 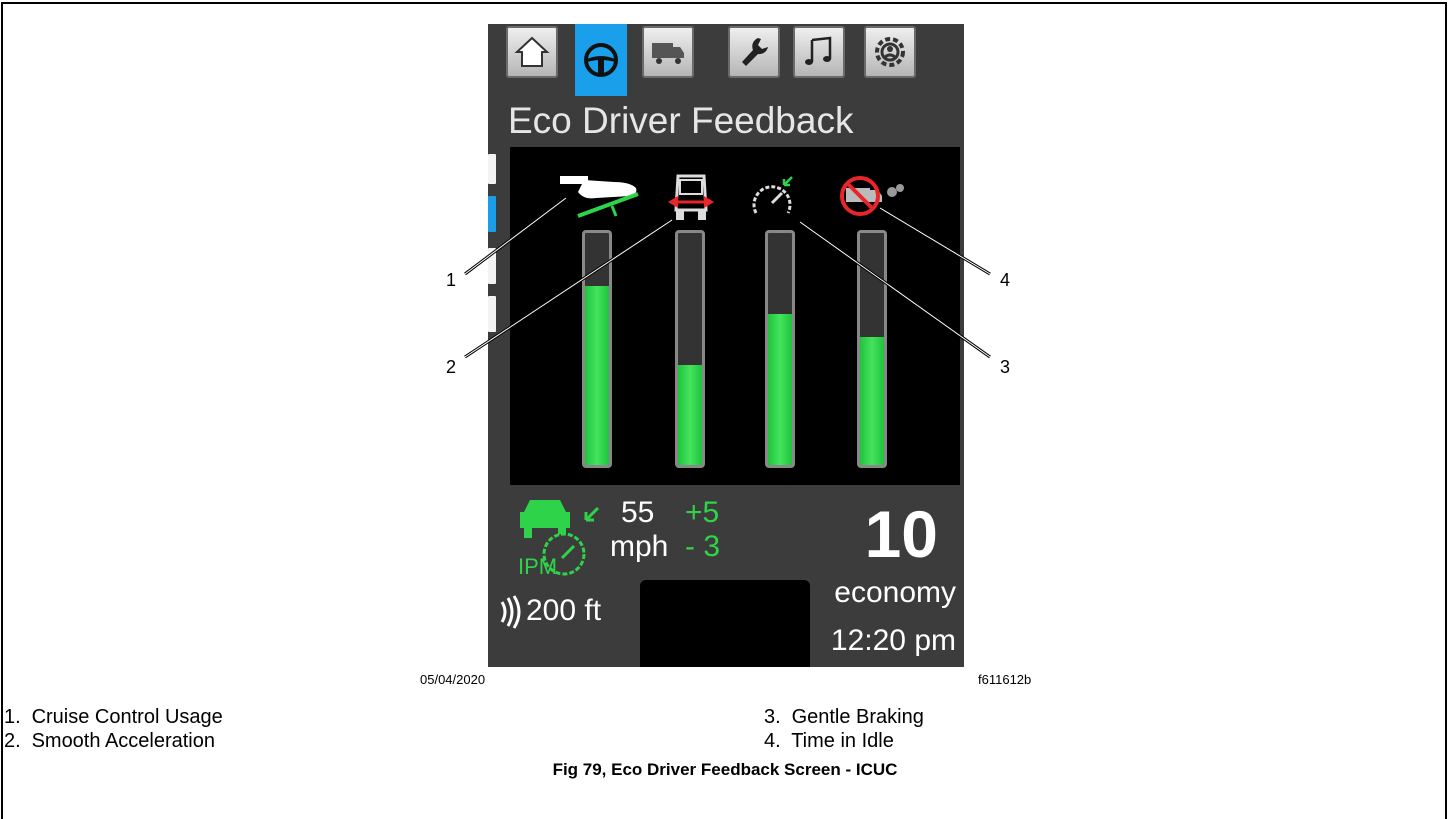 What do you see at coordinates (725, 623) in the screenshot?
I see `message-area` at bounding box center [725, 623].